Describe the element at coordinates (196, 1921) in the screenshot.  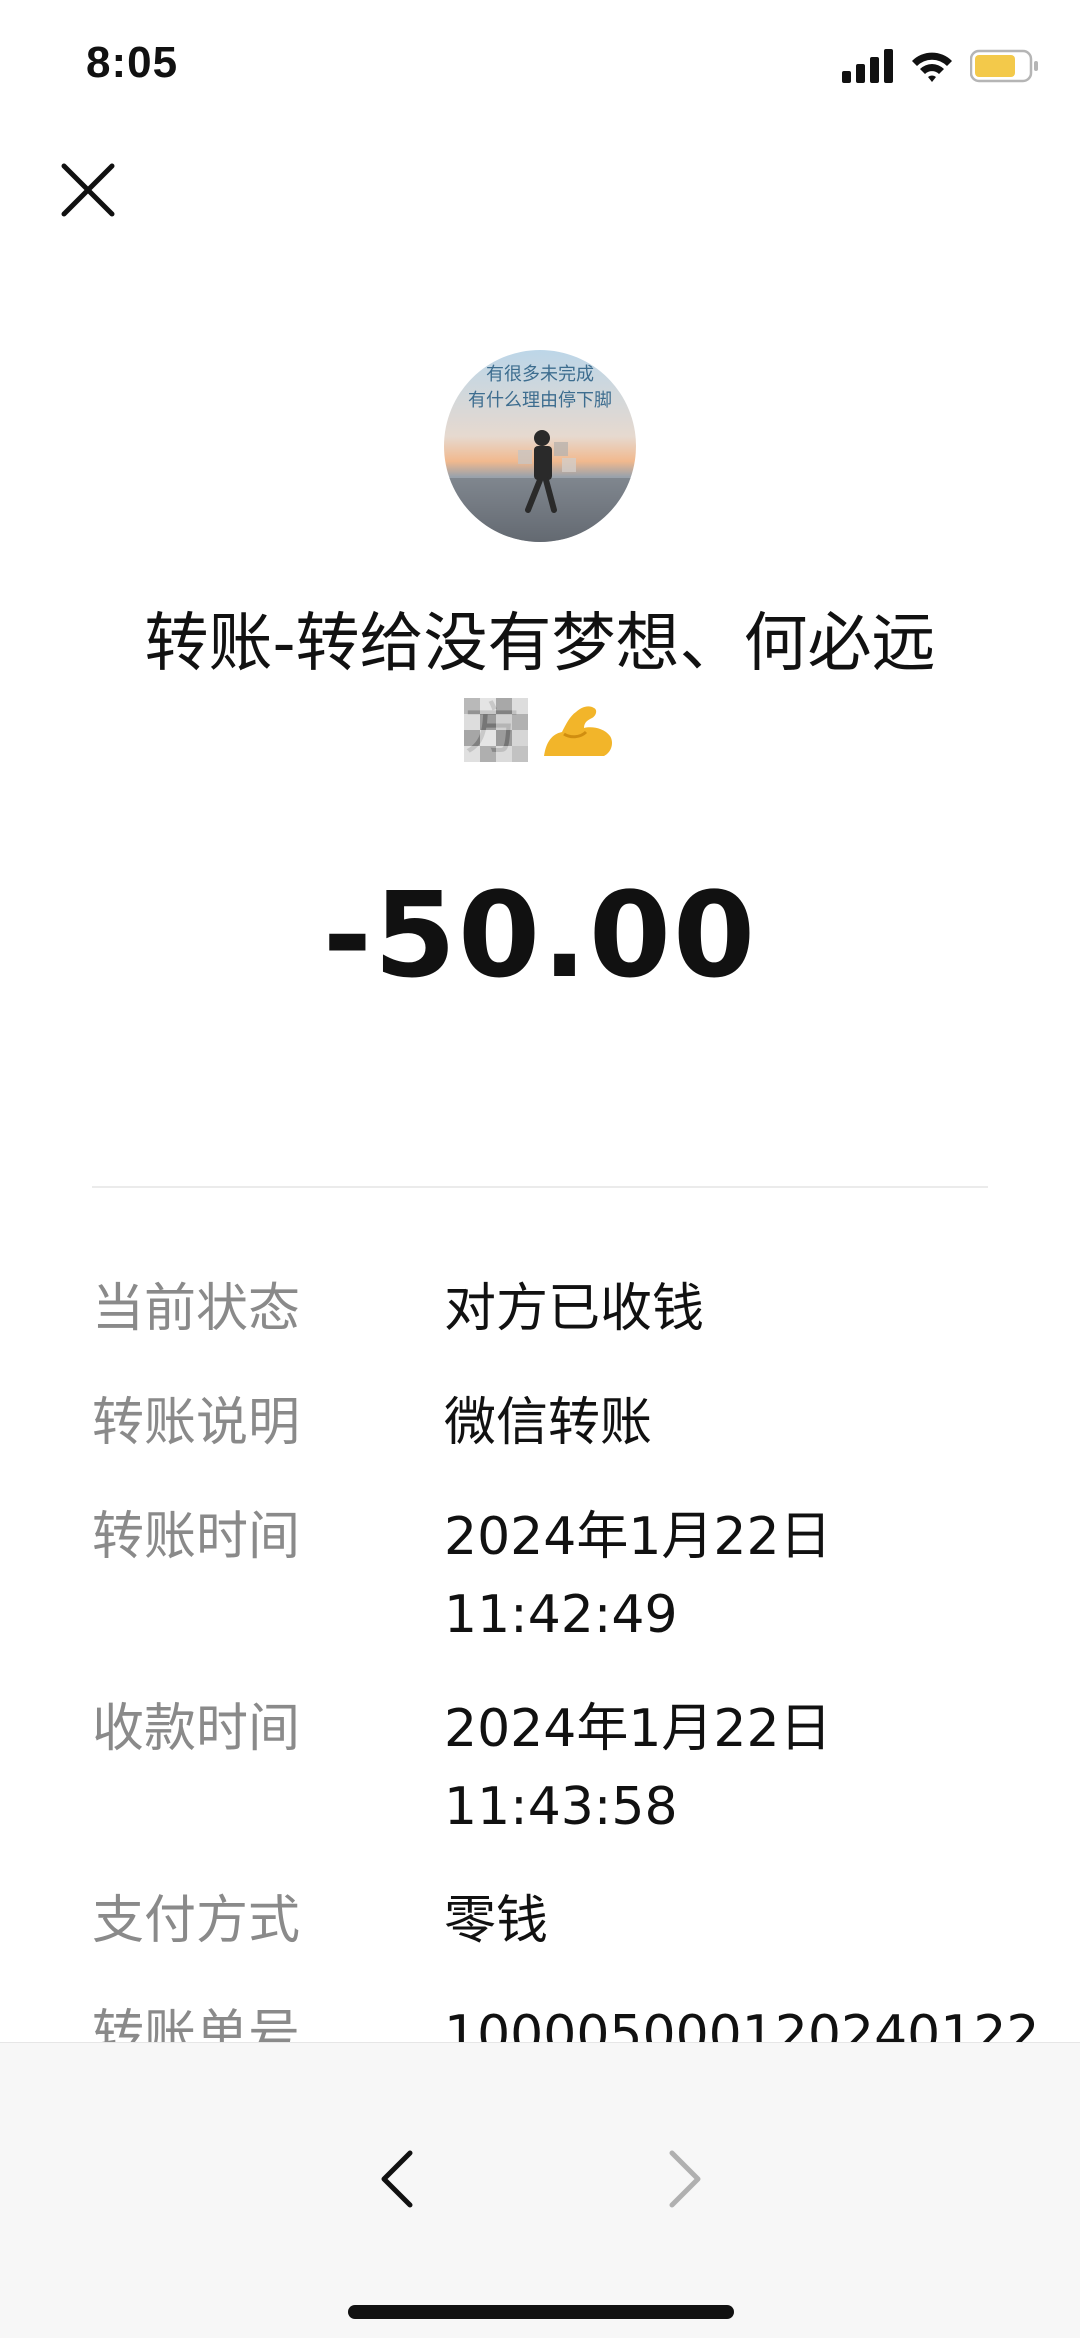
I see `detail-label: 支付方式` at that location.